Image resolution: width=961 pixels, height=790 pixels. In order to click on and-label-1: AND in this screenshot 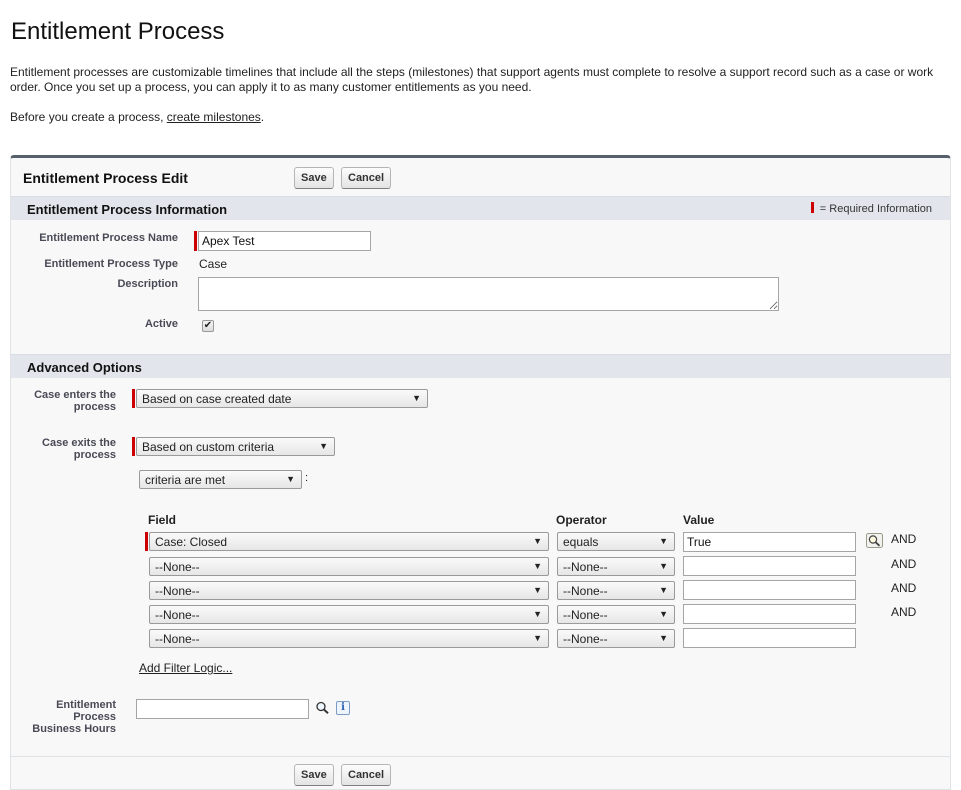, I will do `click(904, 539)`.